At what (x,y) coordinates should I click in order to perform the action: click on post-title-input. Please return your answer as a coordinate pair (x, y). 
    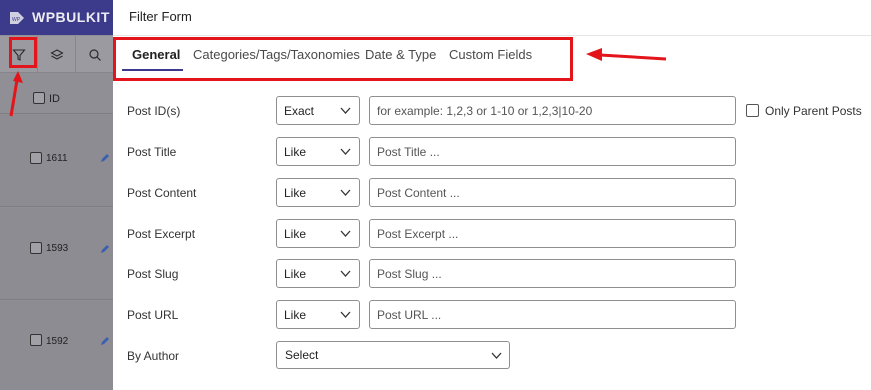
    Looking at the image, I should click on (552, 151).